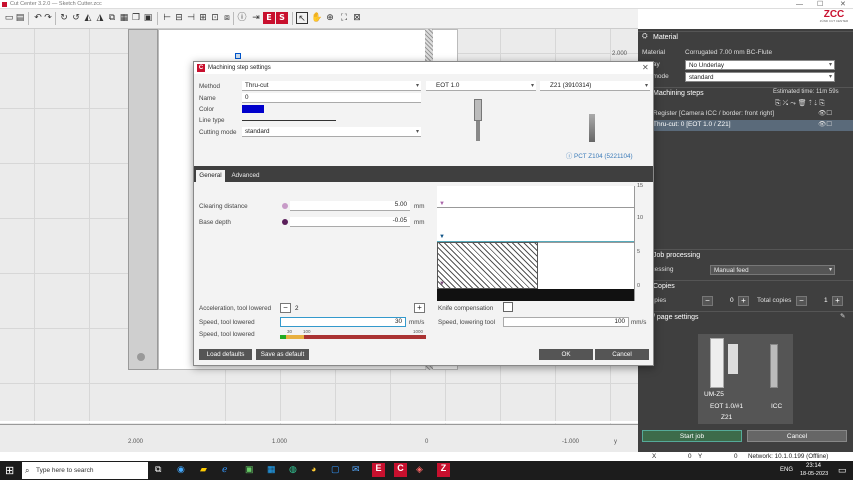  Describe the element at coordinates (443, 470) in the screenshot. I see `zund-z-icon: Z` at that location.